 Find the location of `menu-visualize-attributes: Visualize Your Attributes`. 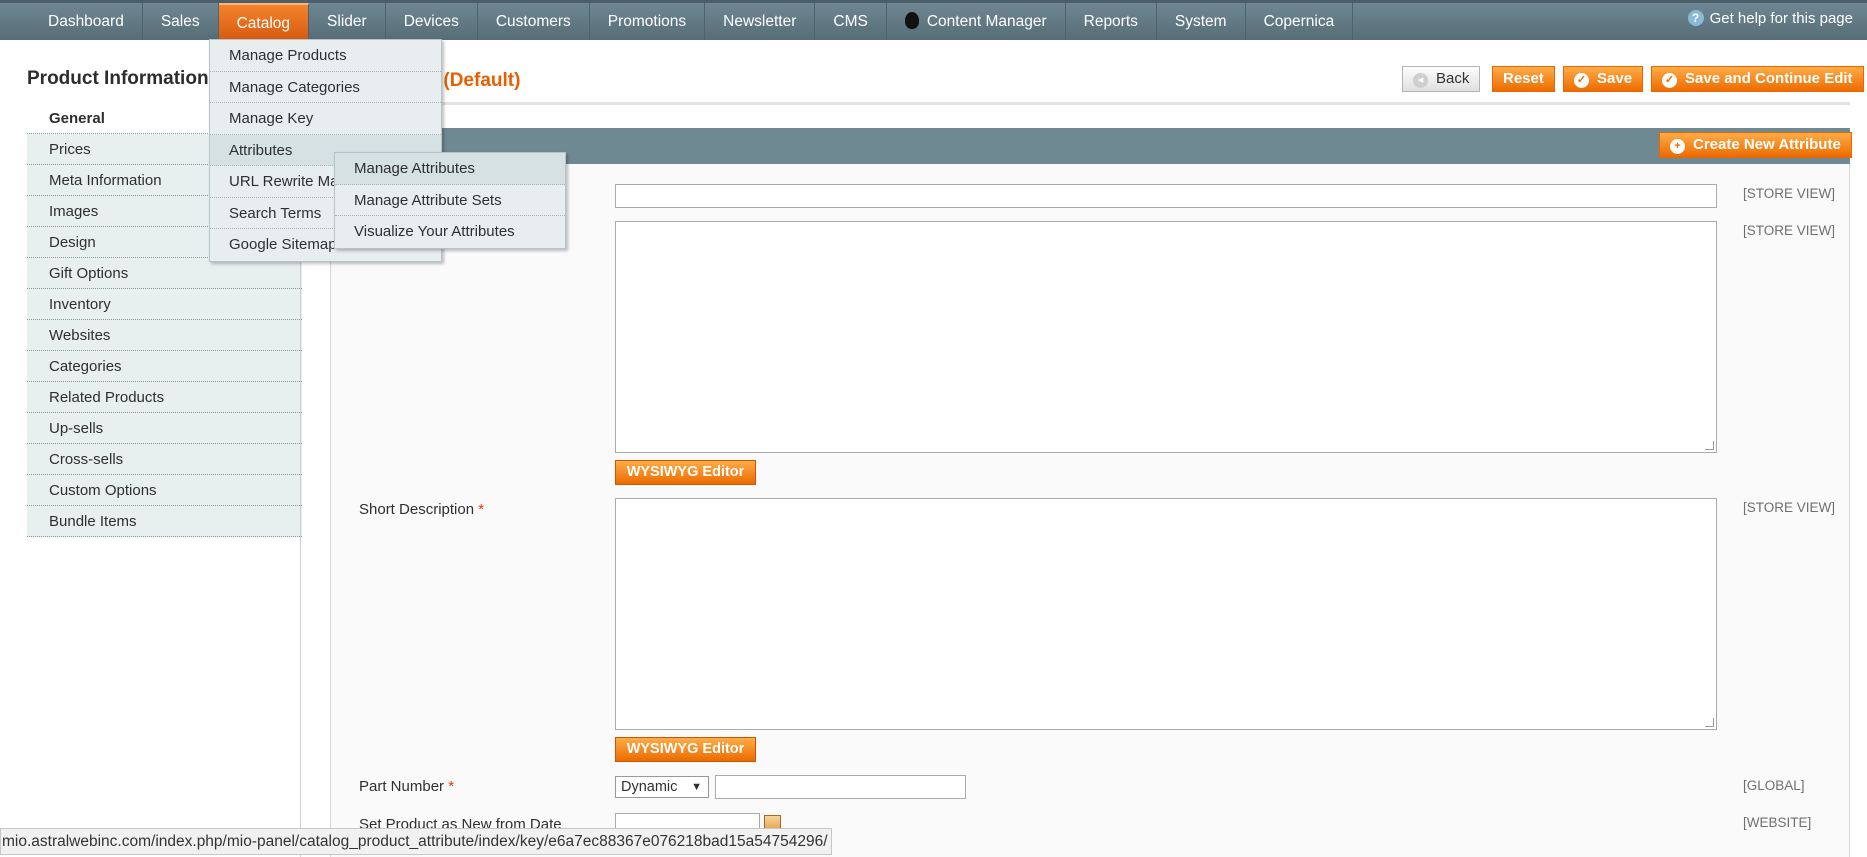

menu-visualize-attributes: Visualize Your Attributes is located at coordinates (450, 232).